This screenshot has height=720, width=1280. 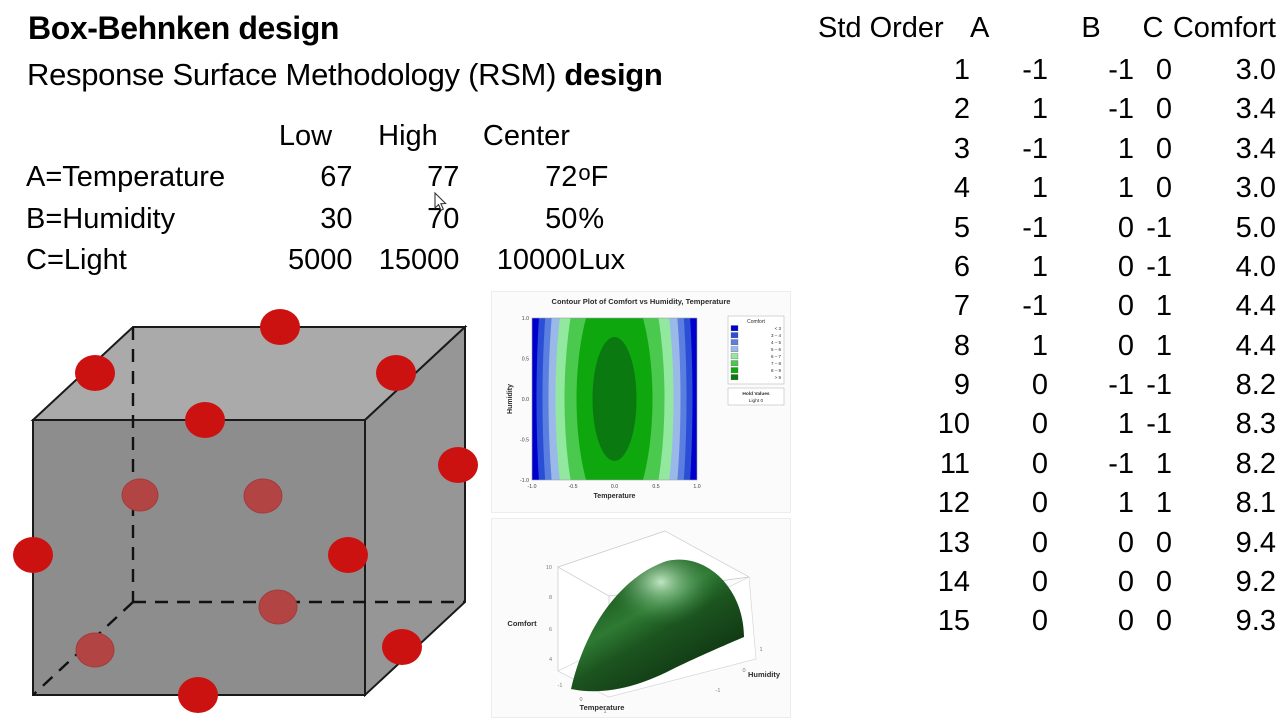 I want to click on table-row: 12 0 1 1 8.1, so click(x=1047, y=503).